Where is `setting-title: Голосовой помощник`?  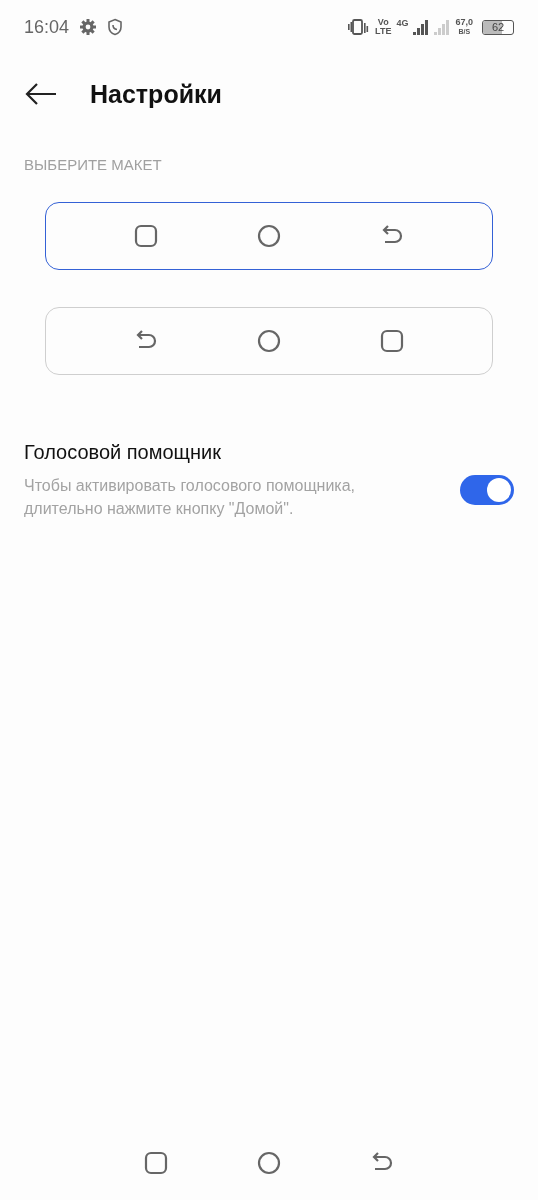 setting-title: Голосовой помощник is located at coordinates (123, 452).